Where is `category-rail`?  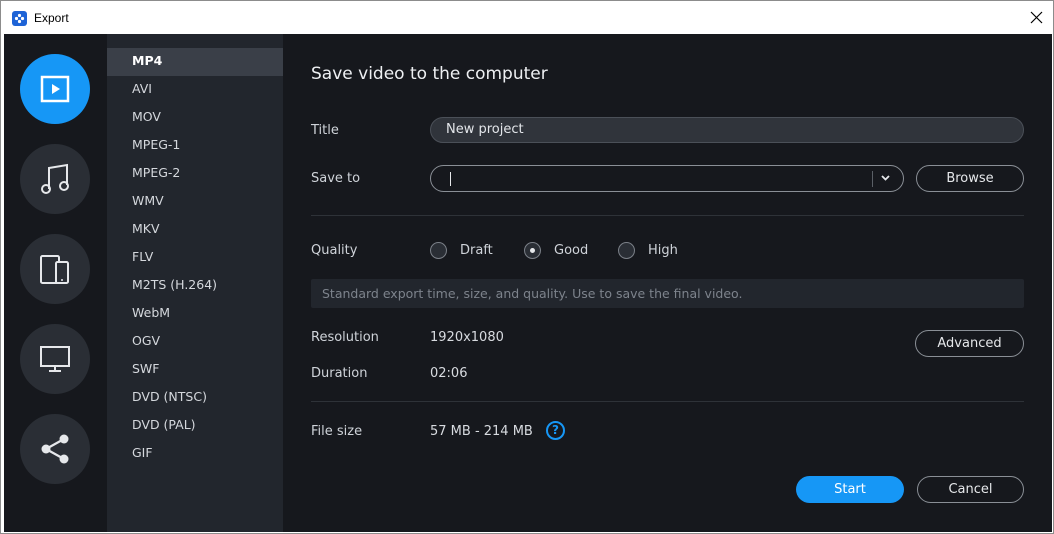 category-rail is located at coordinates (55, 283).